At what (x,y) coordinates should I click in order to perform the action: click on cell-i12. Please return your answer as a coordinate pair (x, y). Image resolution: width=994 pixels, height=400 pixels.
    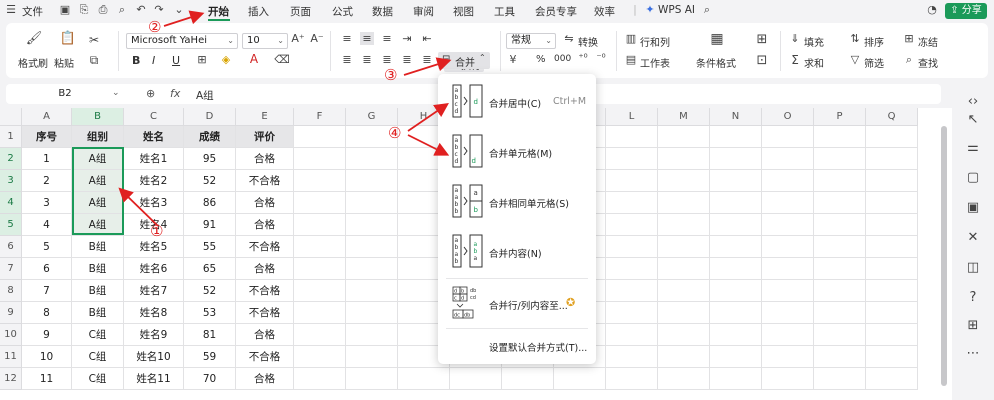
    Looking at the image, I should click on (476, 379).